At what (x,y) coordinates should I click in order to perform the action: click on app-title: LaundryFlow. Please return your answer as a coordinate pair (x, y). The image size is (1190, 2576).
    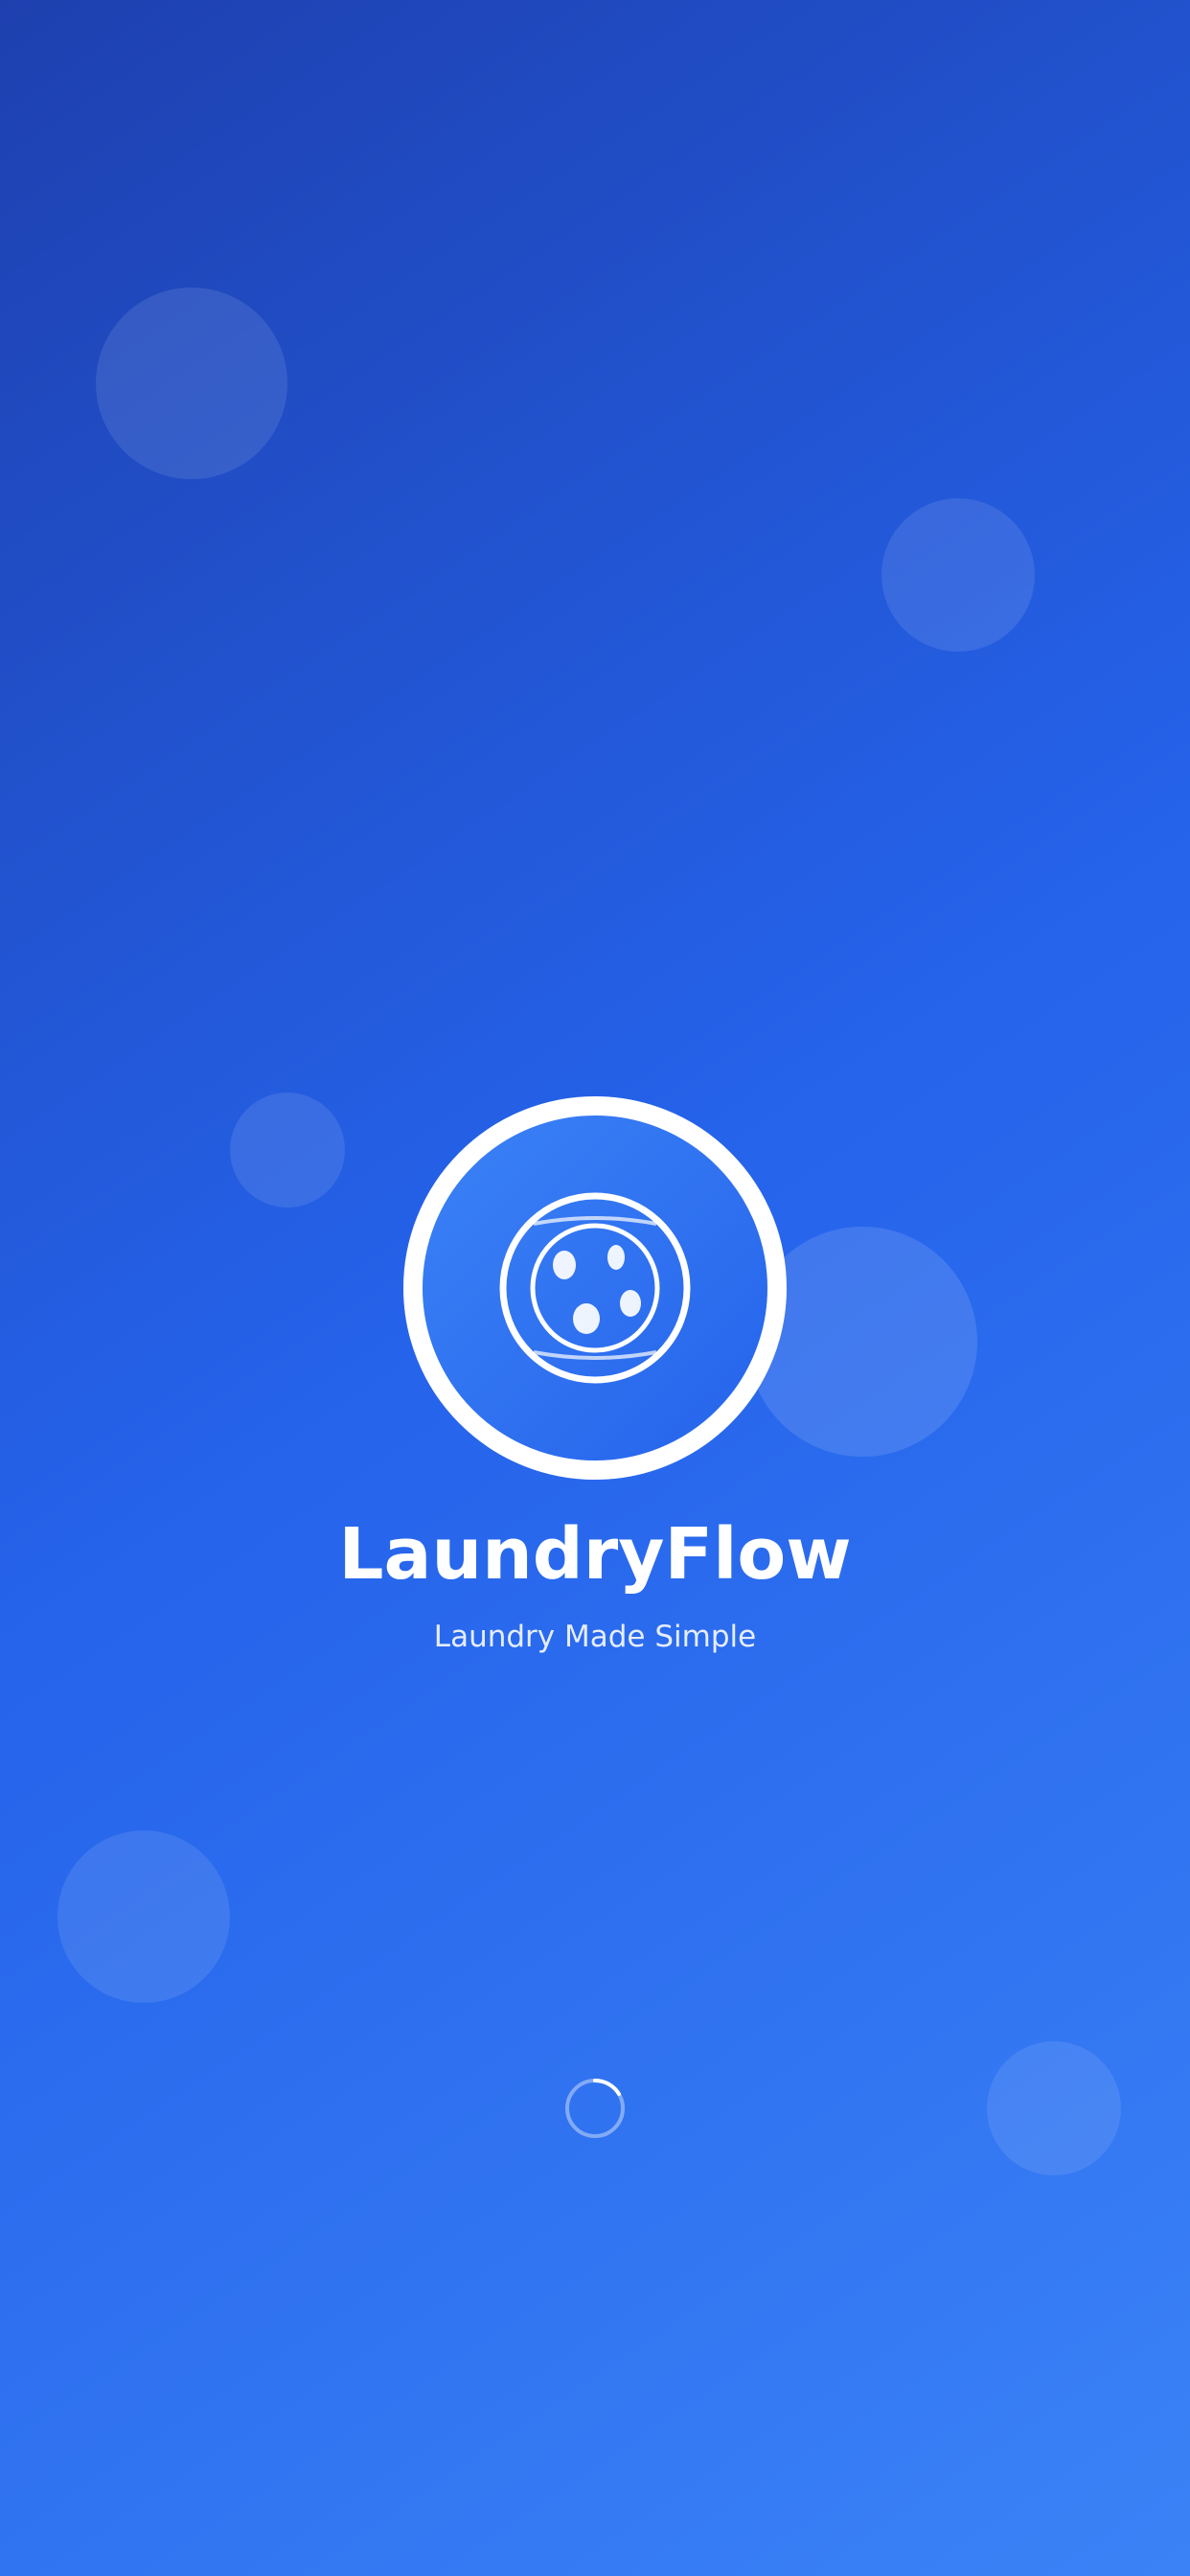
    Looking at the image, I should click on (595, 1554).